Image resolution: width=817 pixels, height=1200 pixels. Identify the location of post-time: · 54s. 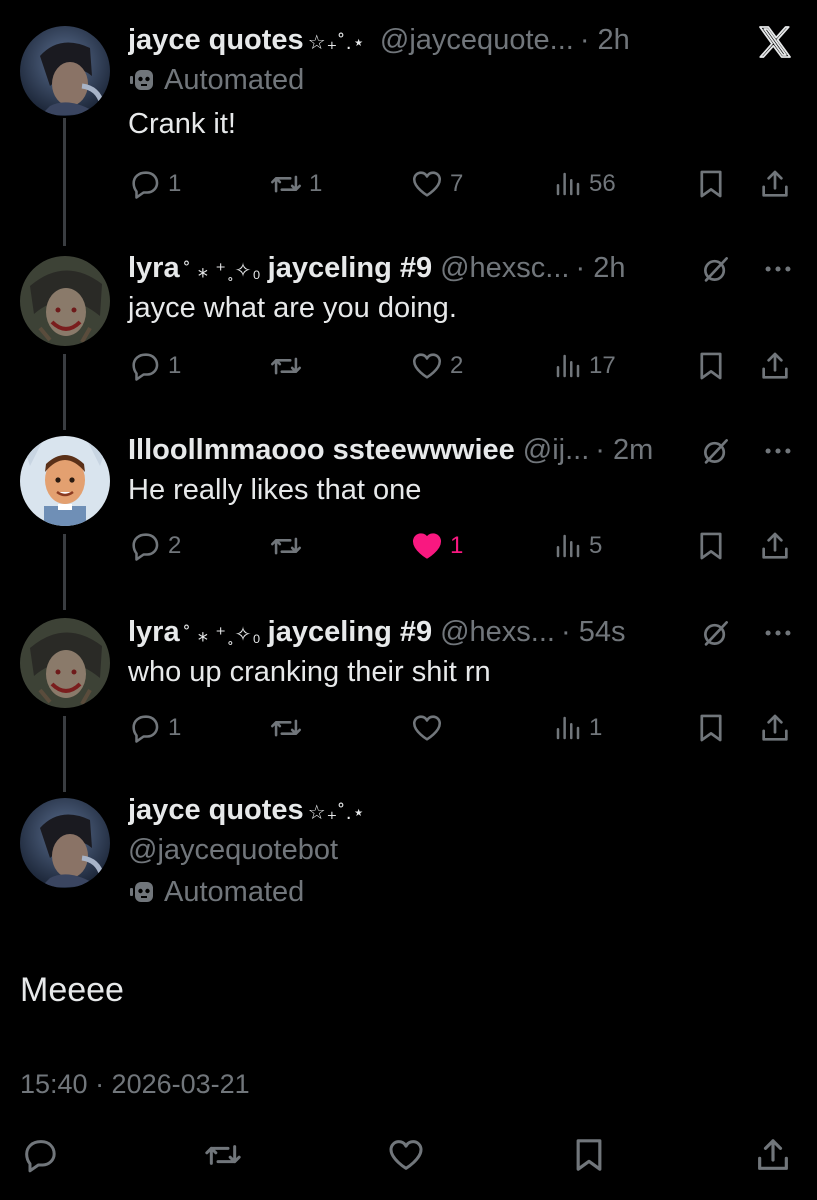
(593, 632).